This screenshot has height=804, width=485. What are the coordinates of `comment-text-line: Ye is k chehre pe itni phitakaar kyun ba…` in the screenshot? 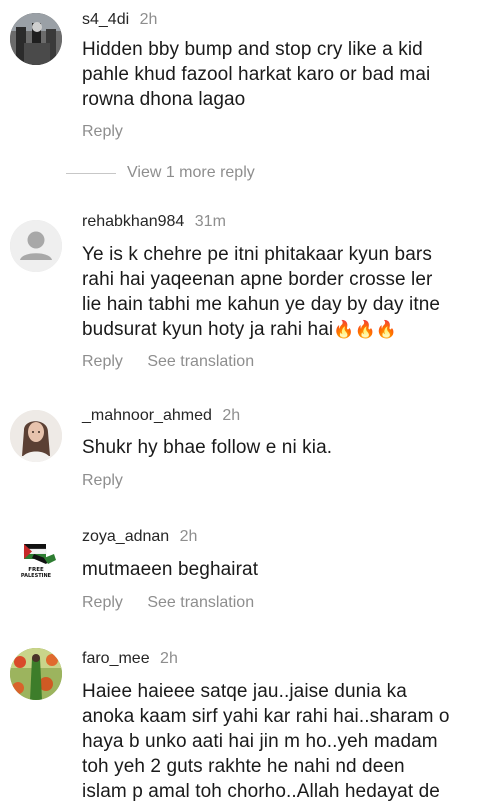 It's located at (257, 254).